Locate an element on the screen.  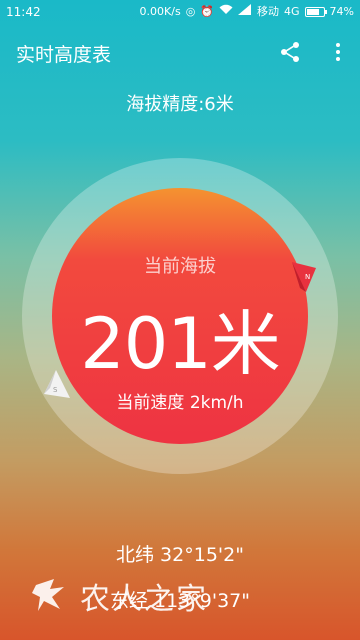
status-right: 0.00K/s ◎ ⏰ 移动 4G 74% is located at coordinates (247, 12).